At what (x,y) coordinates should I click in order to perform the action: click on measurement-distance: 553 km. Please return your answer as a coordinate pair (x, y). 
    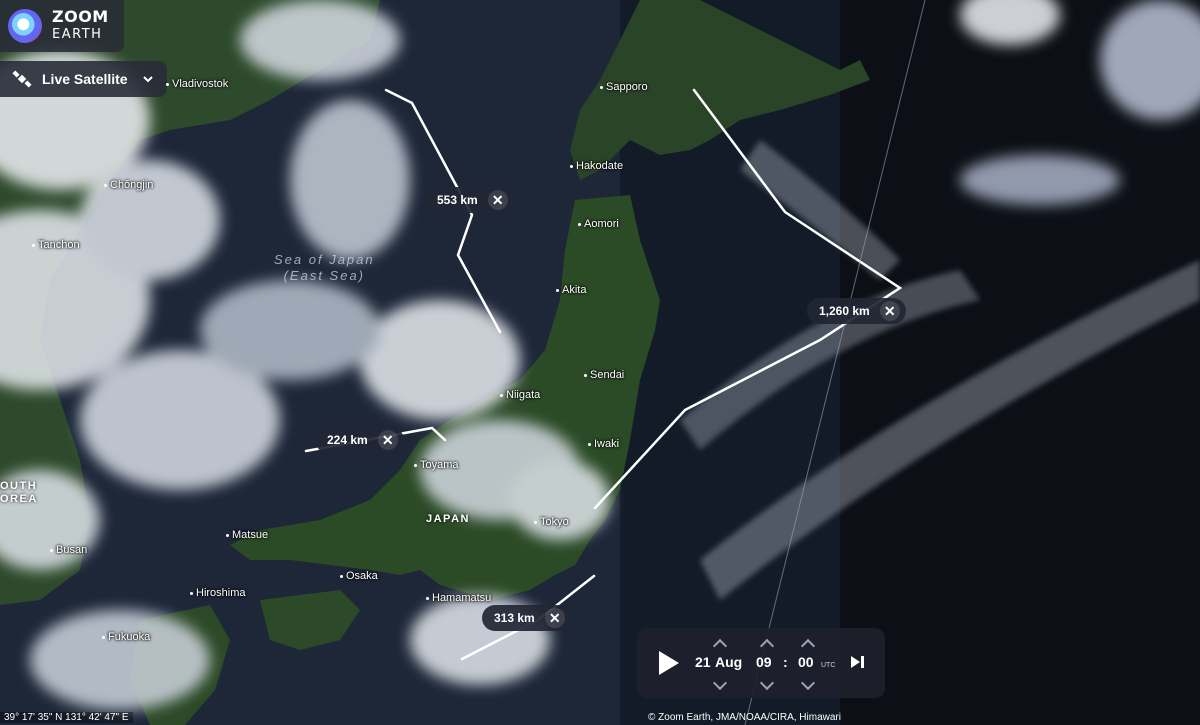
    Looking at the image, I should click on (457, 200).